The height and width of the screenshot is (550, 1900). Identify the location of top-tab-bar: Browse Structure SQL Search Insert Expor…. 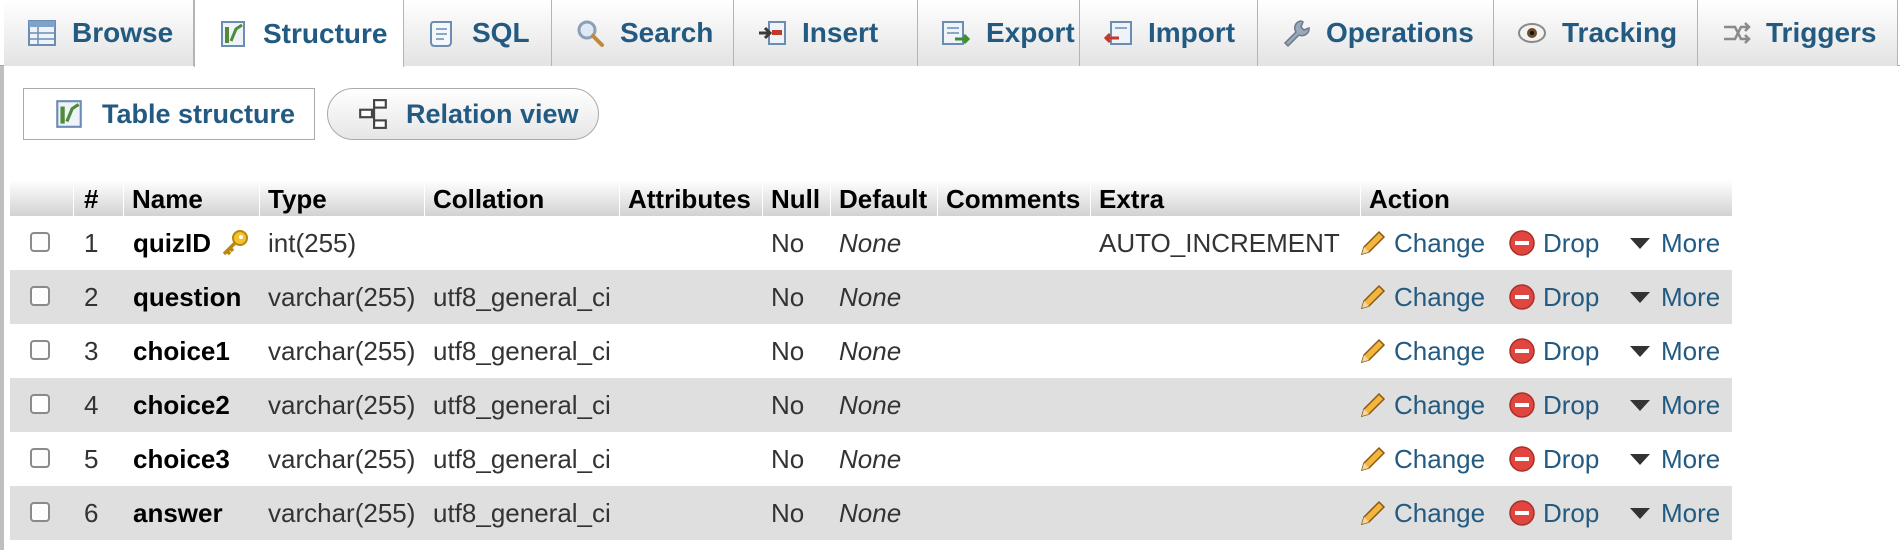
(950, 33).